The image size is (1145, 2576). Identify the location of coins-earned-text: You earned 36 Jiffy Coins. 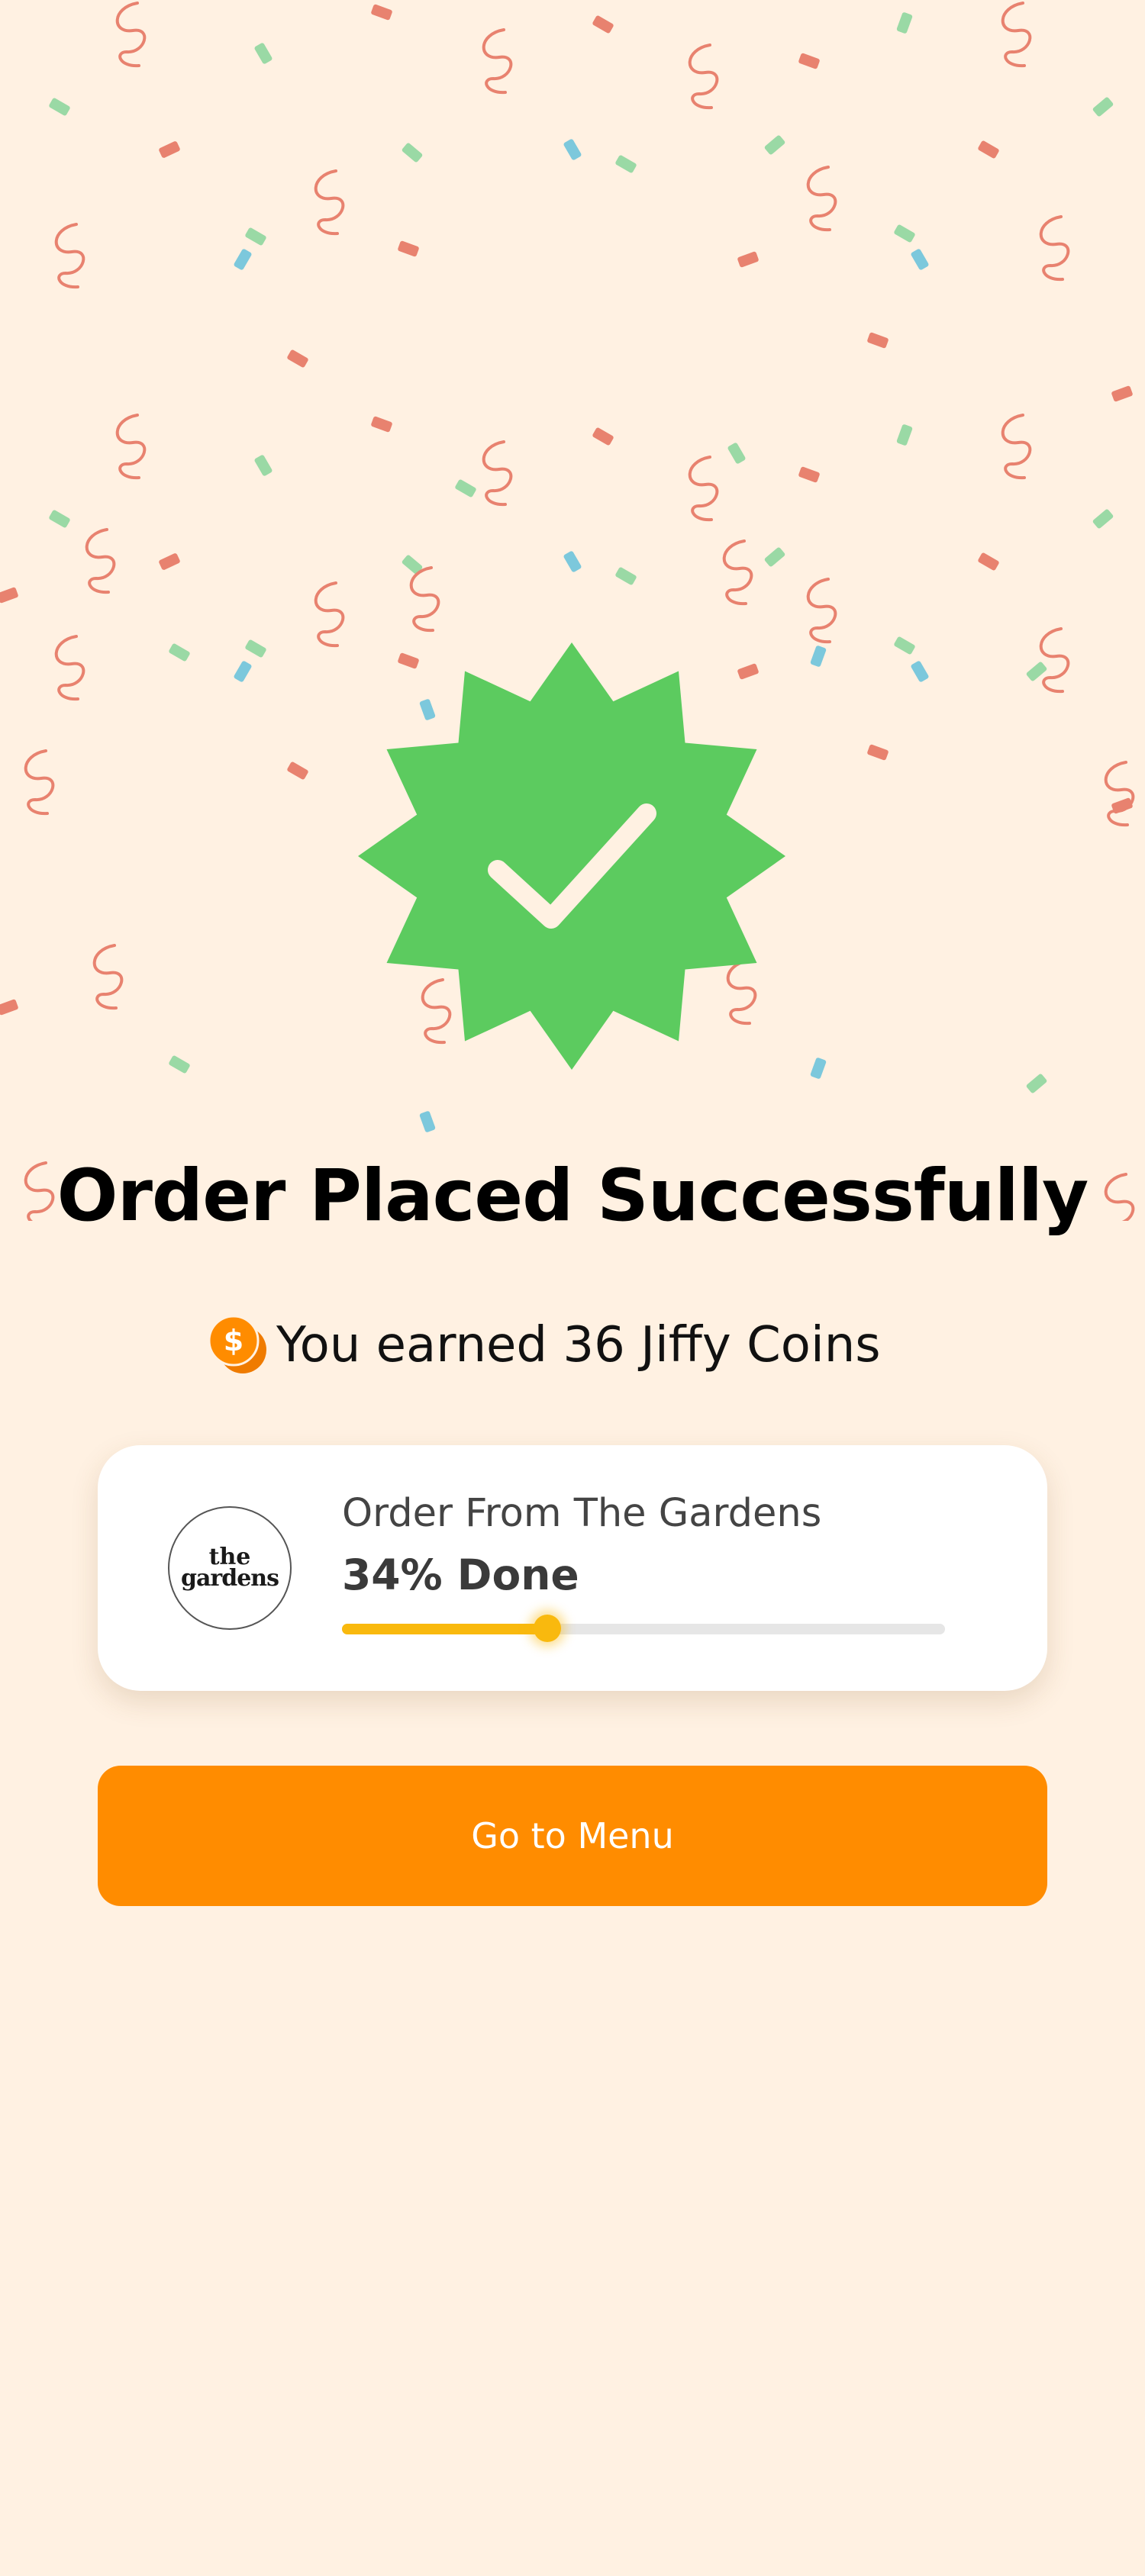
(578, 1345).